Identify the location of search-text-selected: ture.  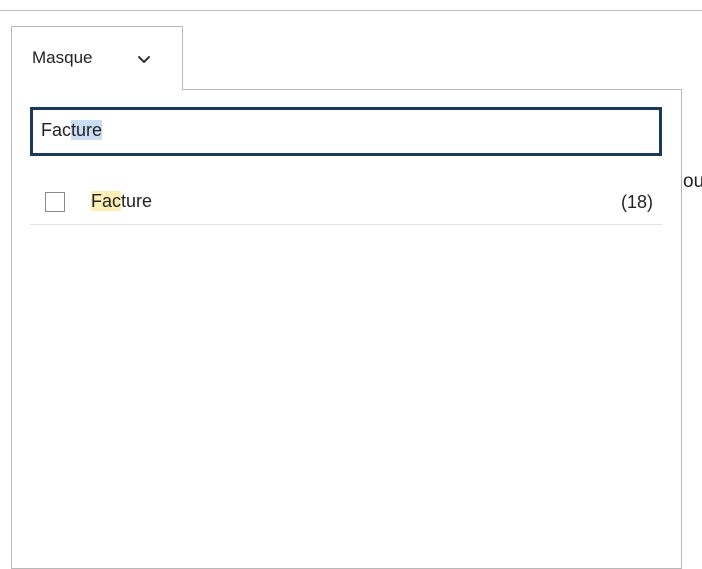
(87, 130).